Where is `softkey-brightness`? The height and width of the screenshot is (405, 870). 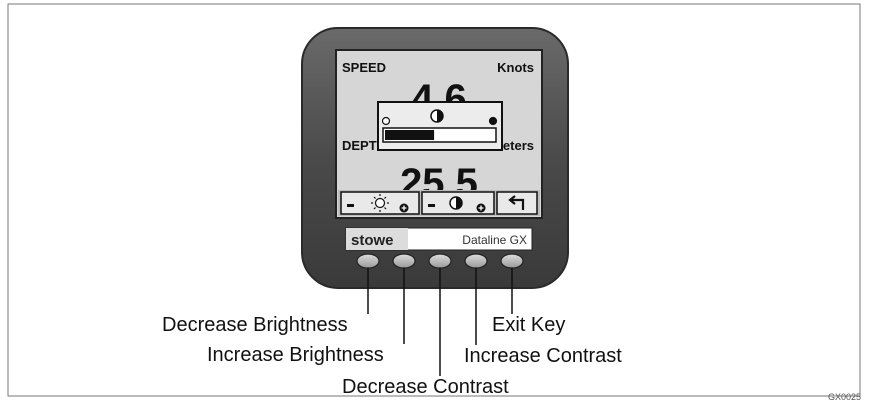
softkey-brightness is located at coordinates (380, 203).